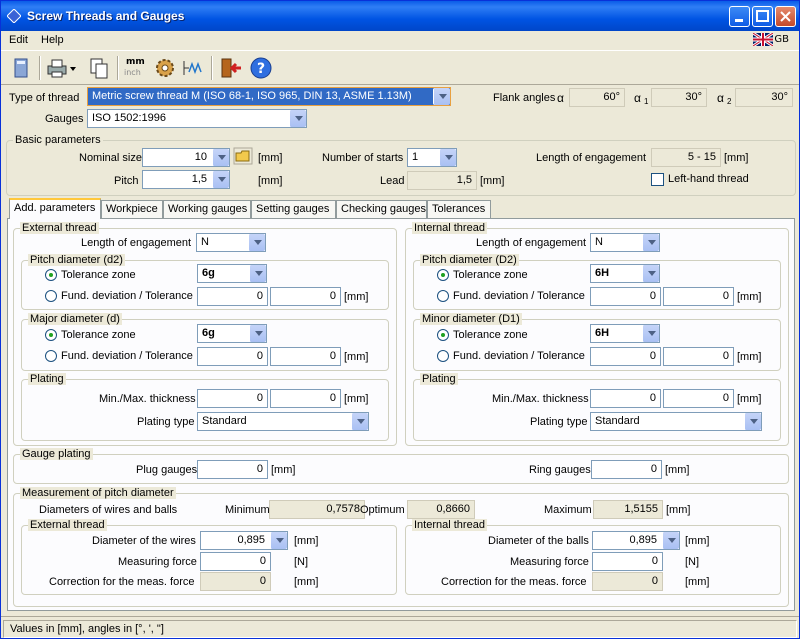  What do you see at coordinates (698, 398) in the screenshot?
I see `int-thickness-max-input: 0` at bounding box center [698, 398].